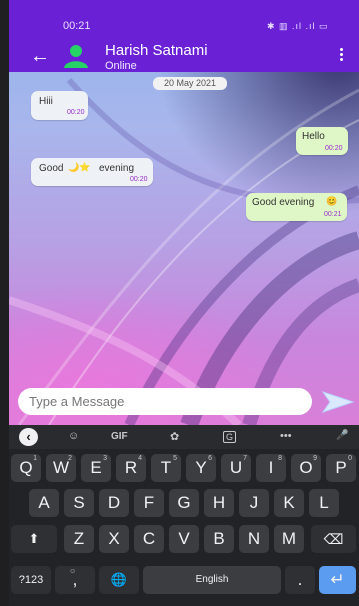 This screenshot has width=359, height=606. Describe the element at coordinates (174, 436) in the screenshot. I see `settings-gear-icon: ✿` at that location.